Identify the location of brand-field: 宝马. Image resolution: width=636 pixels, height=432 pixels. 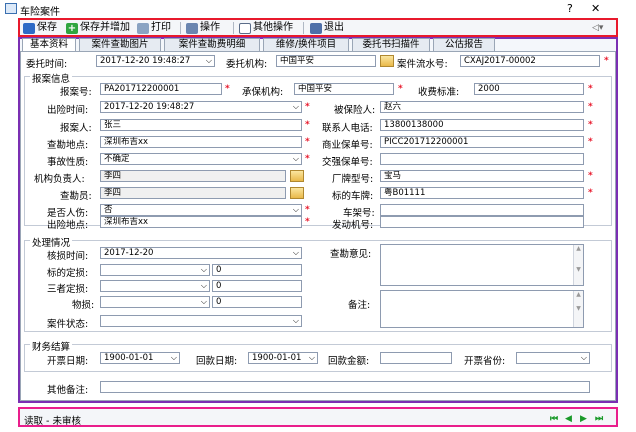
(482, 176).